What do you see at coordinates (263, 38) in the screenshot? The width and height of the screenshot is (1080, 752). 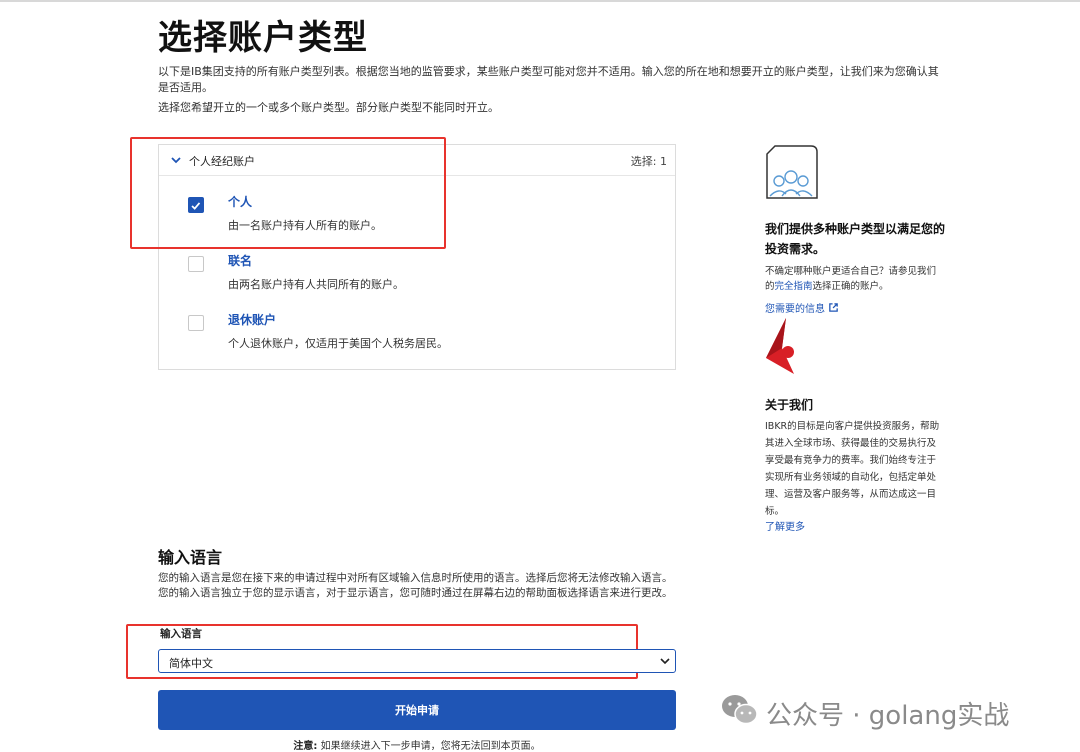 I see `page-title: 选择账户类型` at bounding box center [263, 38].